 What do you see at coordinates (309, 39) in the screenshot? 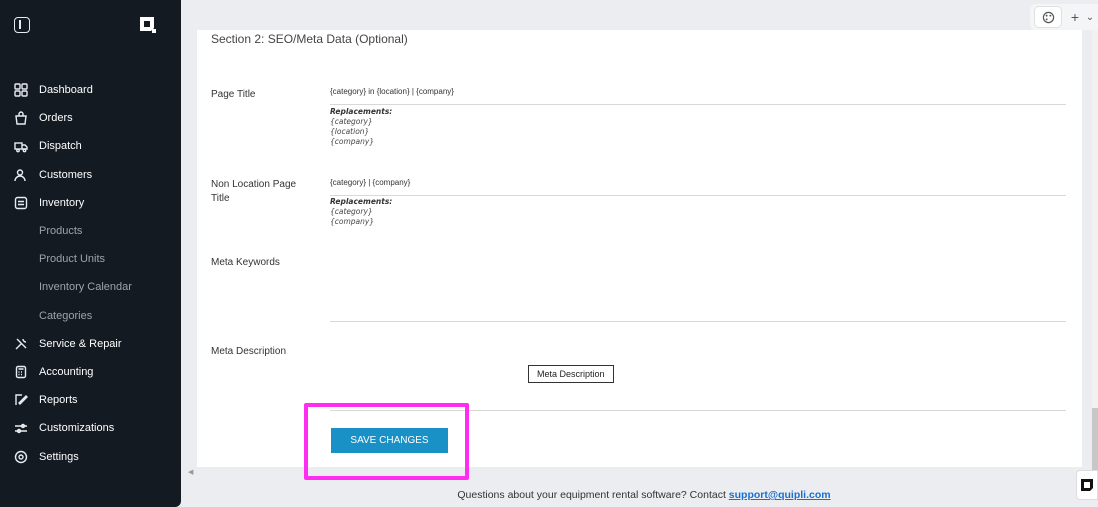
I see `section-title: Section 2: SEO/Meta Data (Optional)` at bounding box center [309, 39].